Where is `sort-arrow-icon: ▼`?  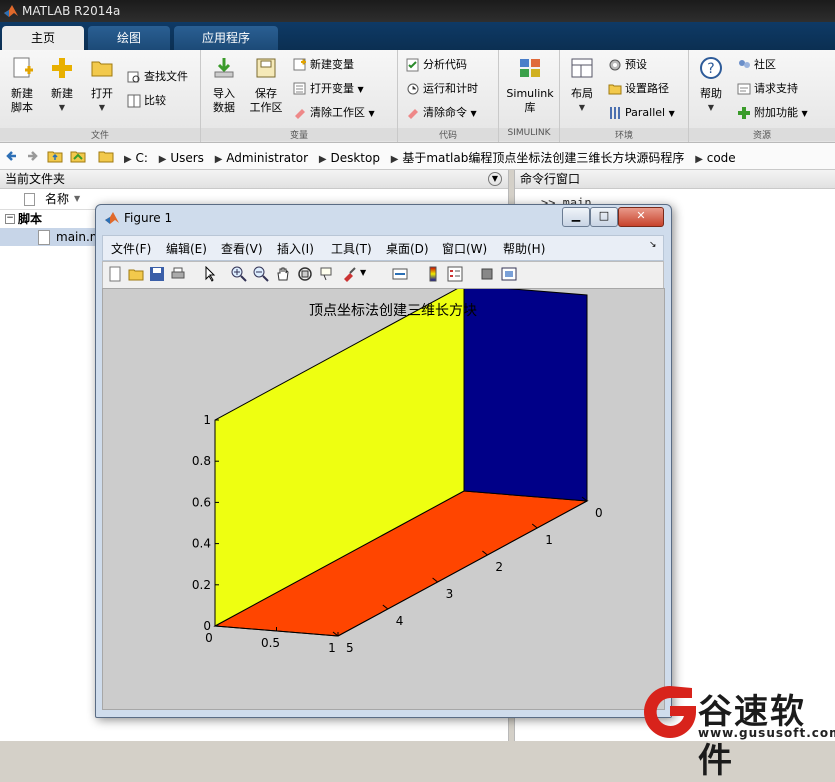
sort-arrow-icon: ▼ is located at coordinates (77, 198).